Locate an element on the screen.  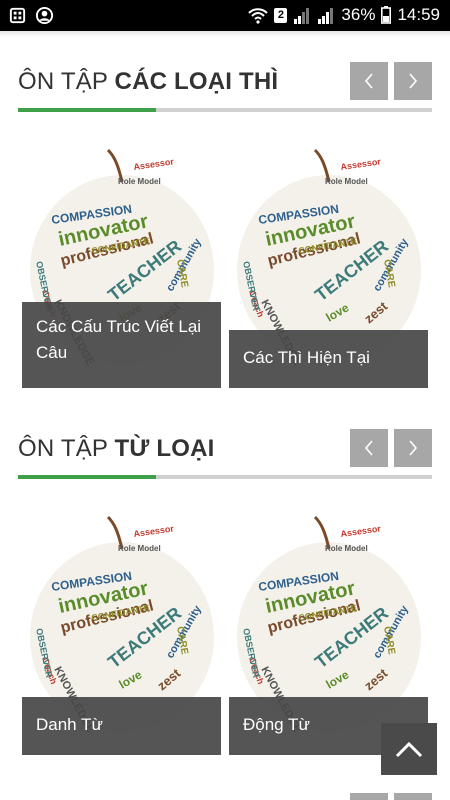
battery-percent: 36% is located at coordinates (358, 14).